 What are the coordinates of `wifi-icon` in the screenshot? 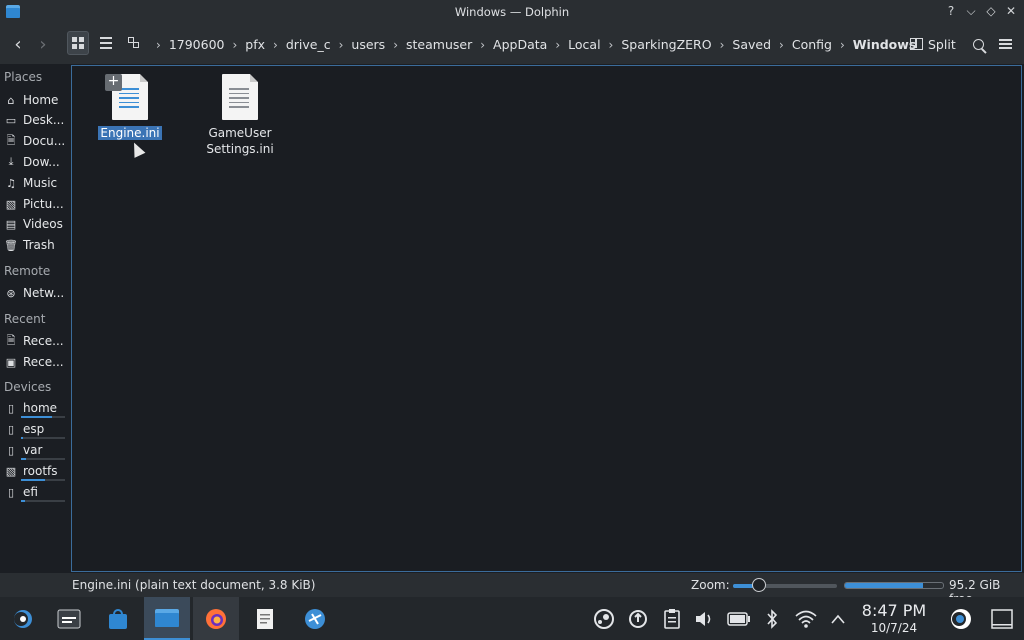 It's located at (806, 619).